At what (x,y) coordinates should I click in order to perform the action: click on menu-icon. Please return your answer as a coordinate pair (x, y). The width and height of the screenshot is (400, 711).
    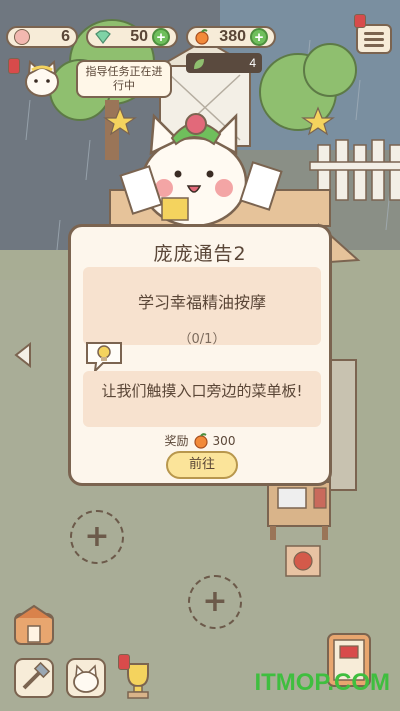
    Looking at the image, I should click on (374, 33).